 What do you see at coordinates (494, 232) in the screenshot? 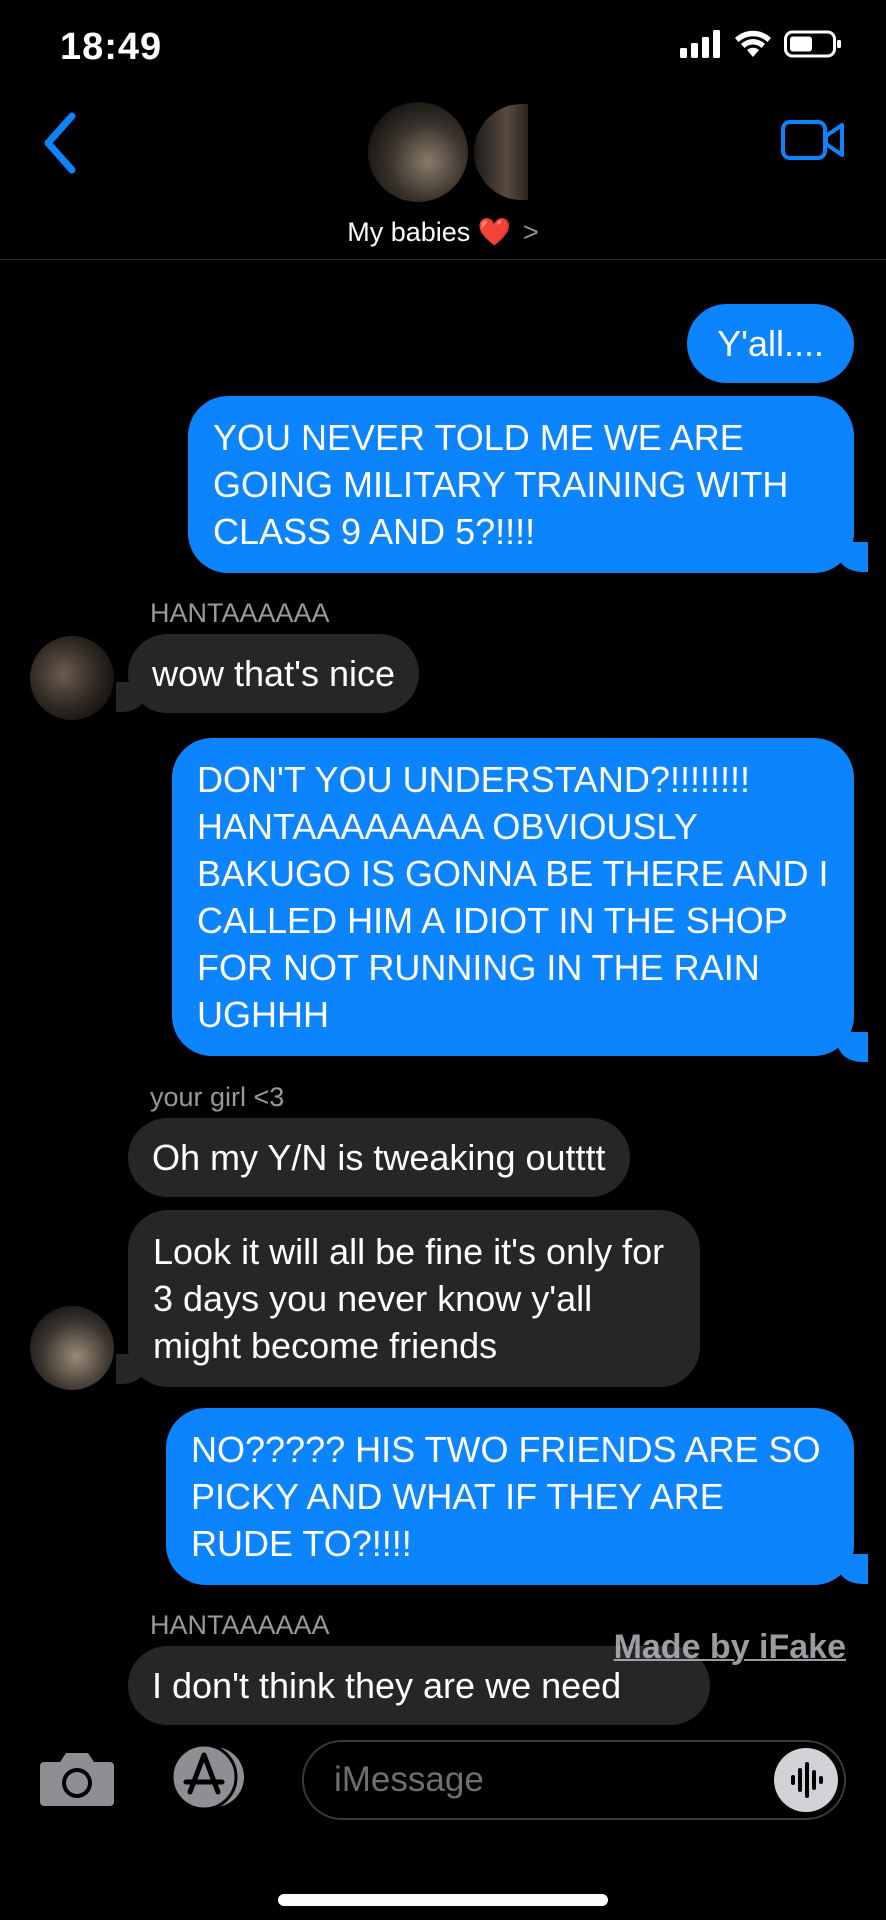
I see `heart-emoji-icon: ❤️` at bounding box center [494, 232].